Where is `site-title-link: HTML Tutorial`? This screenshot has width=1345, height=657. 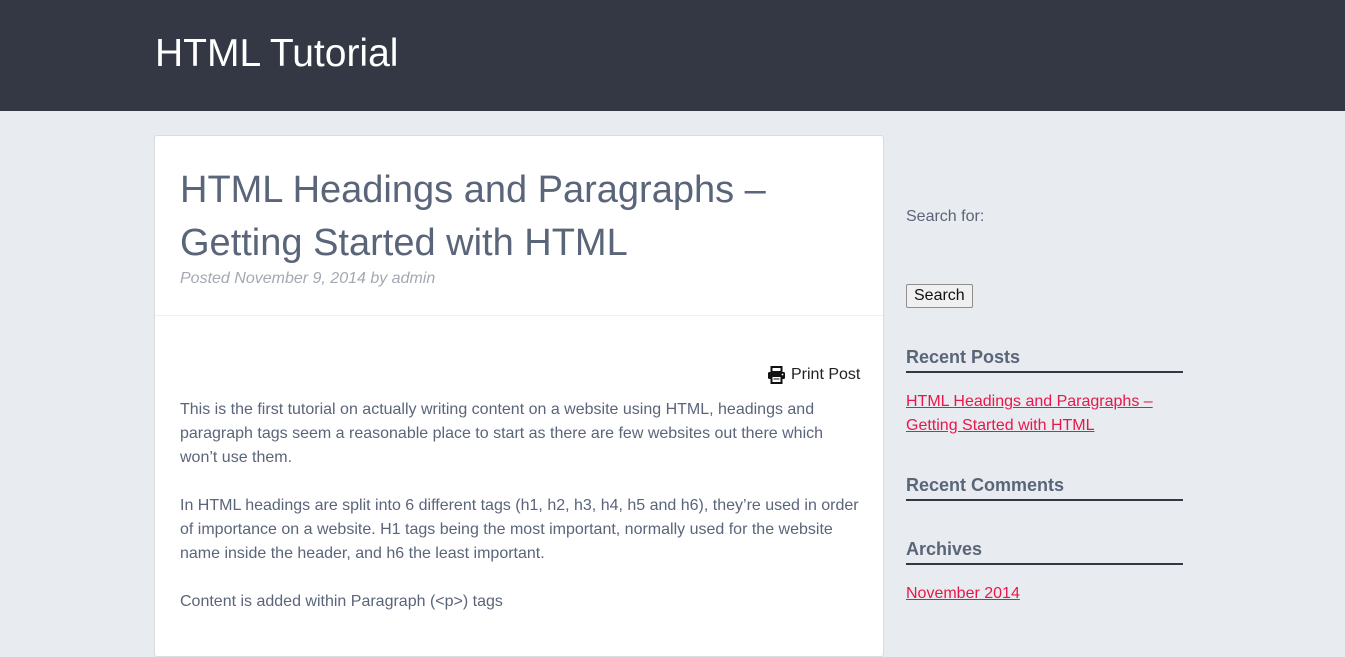
site-title-link: HTML Tutorial is located at coordinates (276, 54).